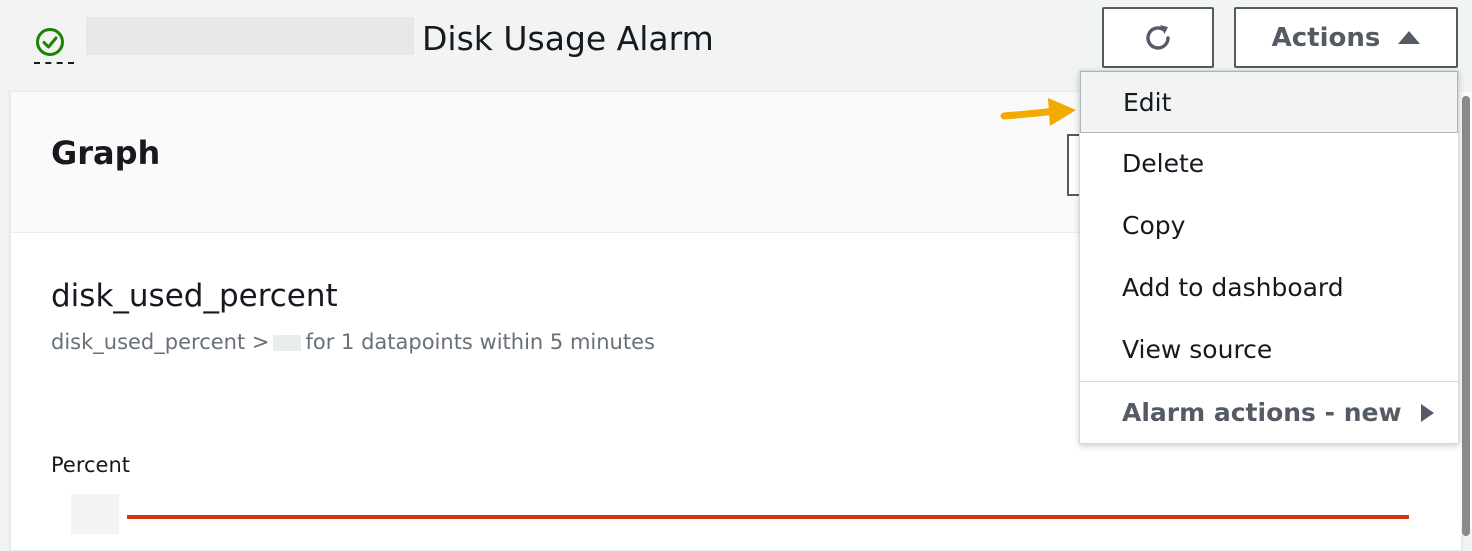  What do you see at coordinates (95, 514) in the screenshot?
I see `redacted-y-tick` at bounding box center [95, 514].